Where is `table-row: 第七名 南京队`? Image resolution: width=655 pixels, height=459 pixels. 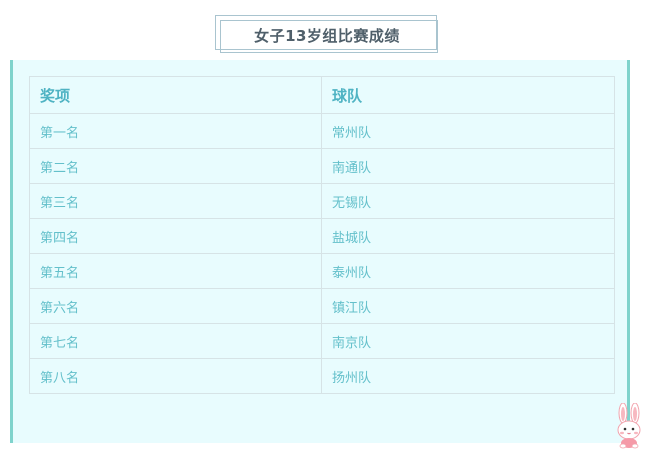 table-row: 第七名 南京队 is located at coordinates (322, 341).